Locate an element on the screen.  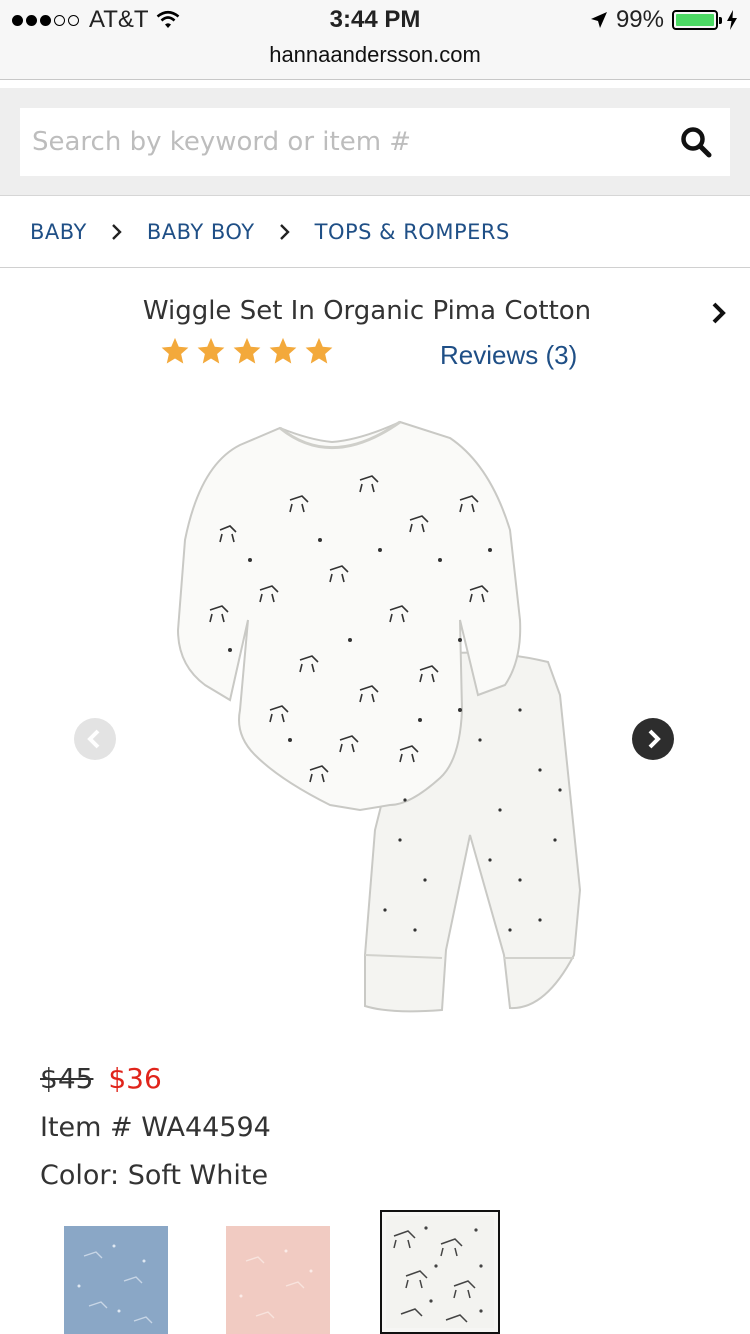
swatch-soft-white is located at coordinates (440, 1272).